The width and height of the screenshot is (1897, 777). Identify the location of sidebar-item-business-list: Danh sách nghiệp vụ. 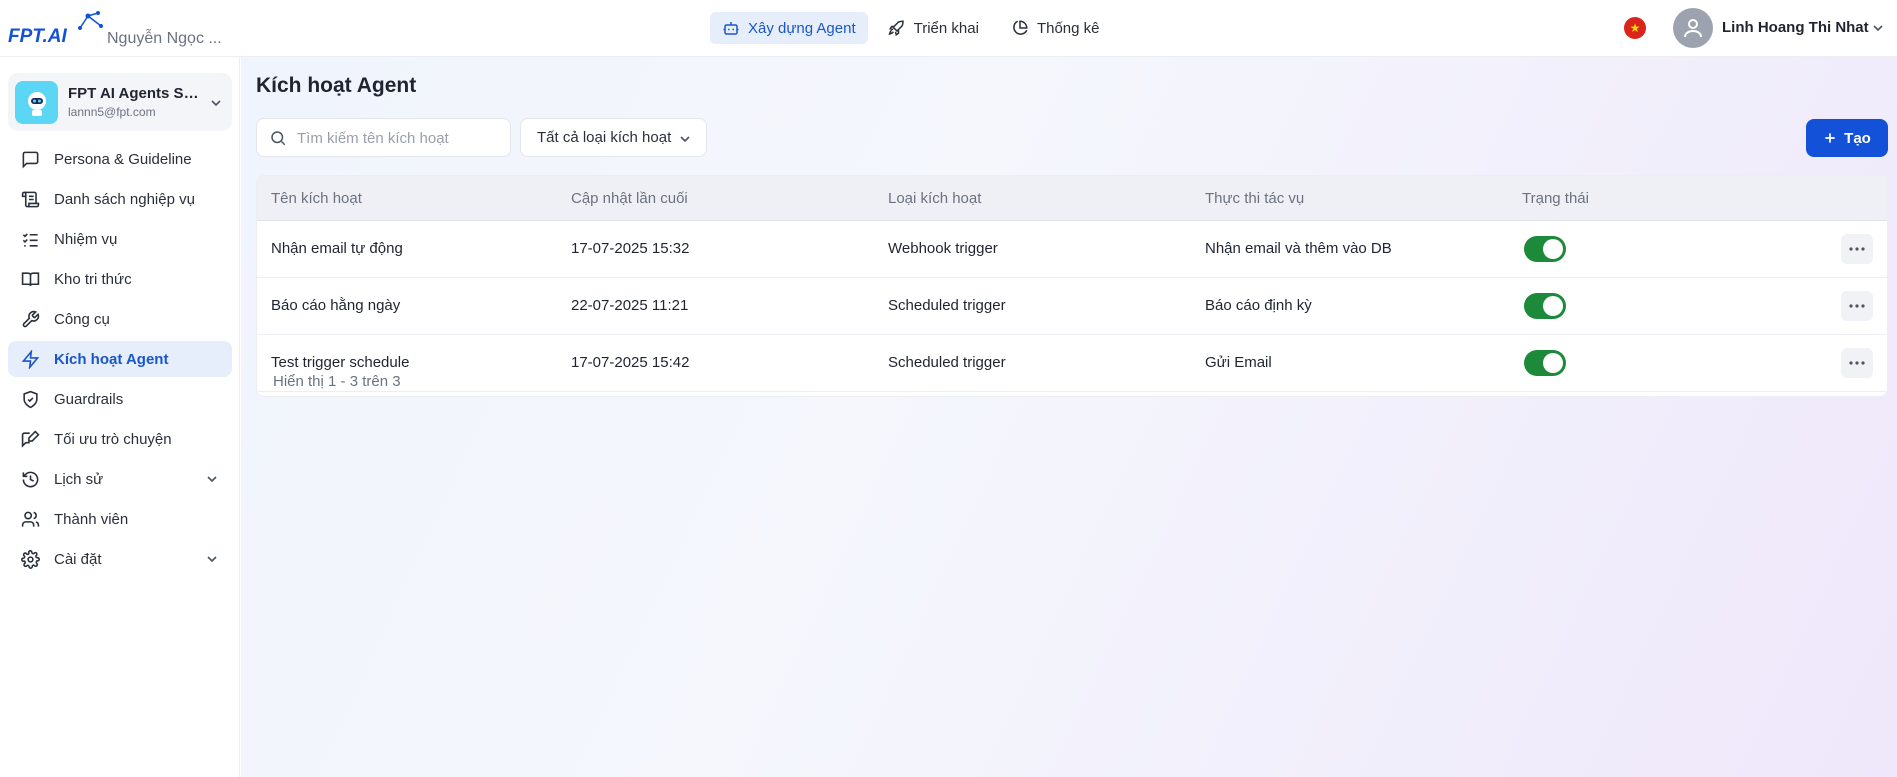
(120, 199).